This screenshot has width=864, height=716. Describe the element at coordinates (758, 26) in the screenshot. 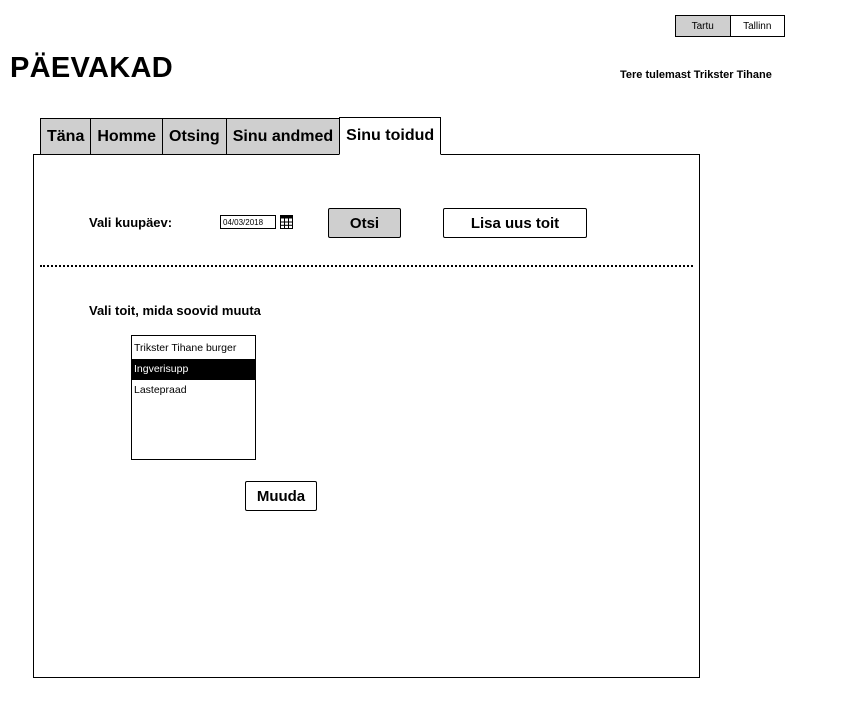

I see `city-option-tallinn: Tallinn` at that location.